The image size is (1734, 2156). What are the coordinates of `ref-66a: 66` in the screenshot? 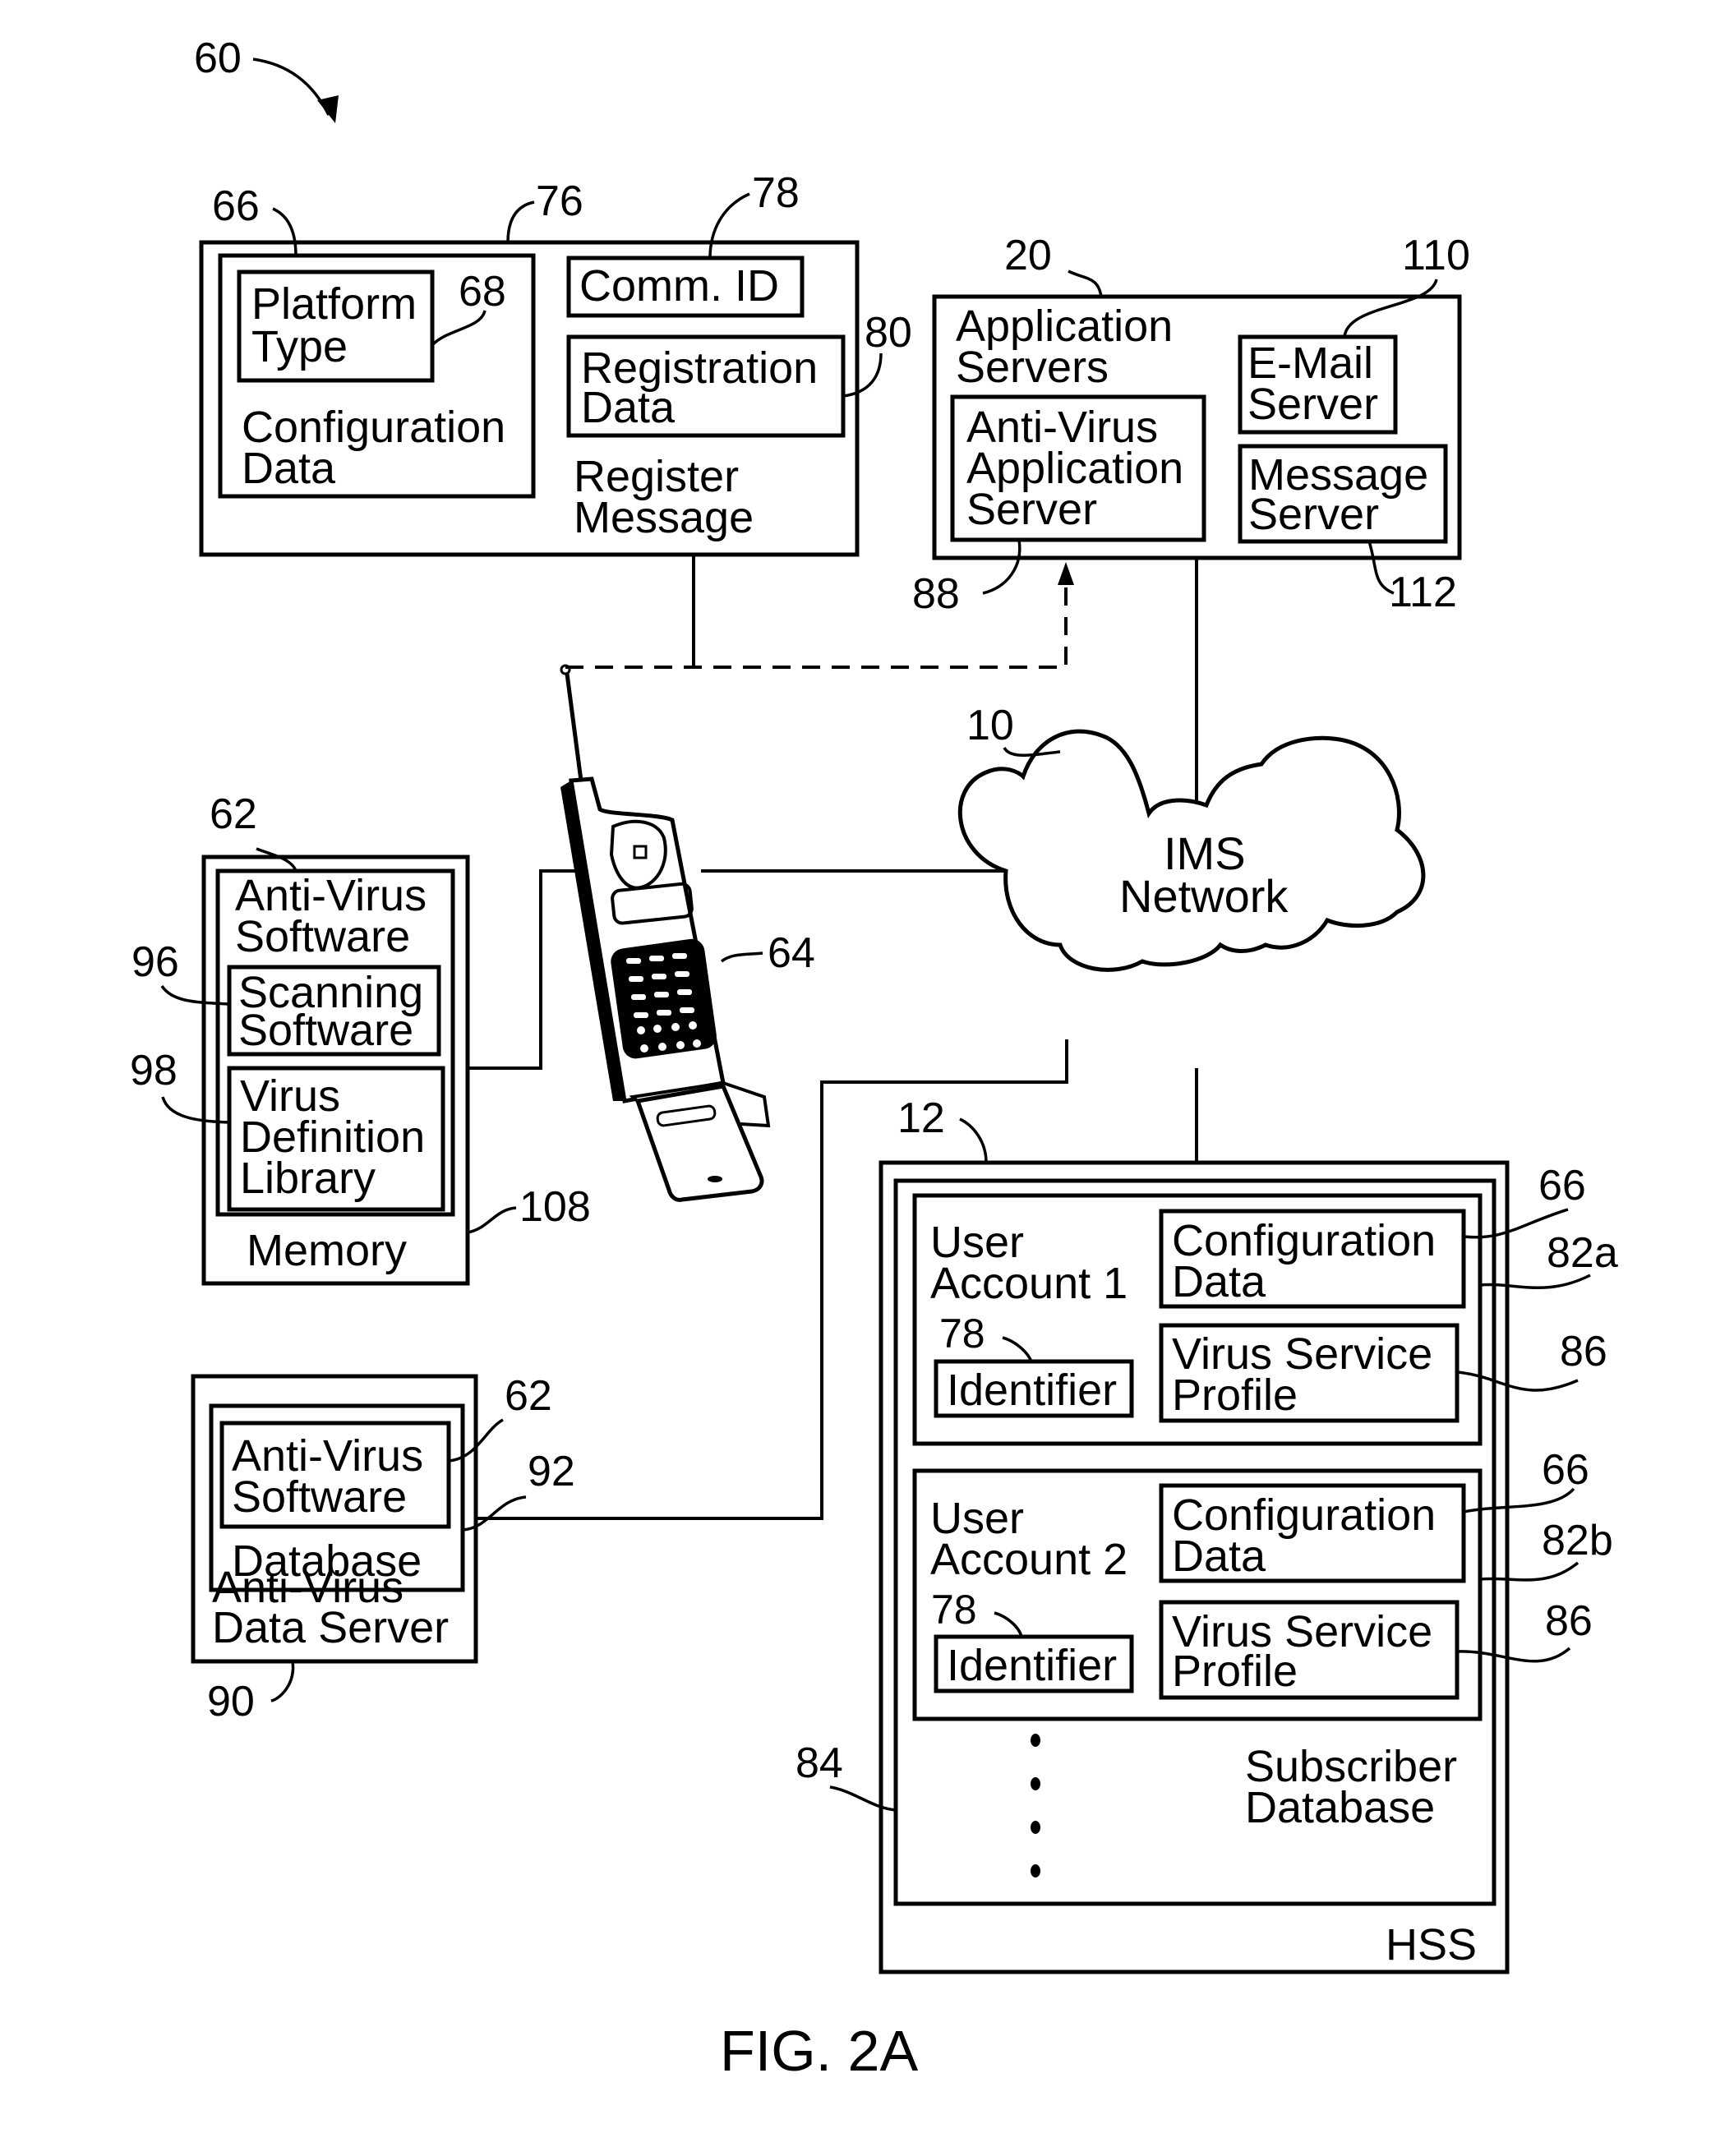 It's located at (1562, 1185).